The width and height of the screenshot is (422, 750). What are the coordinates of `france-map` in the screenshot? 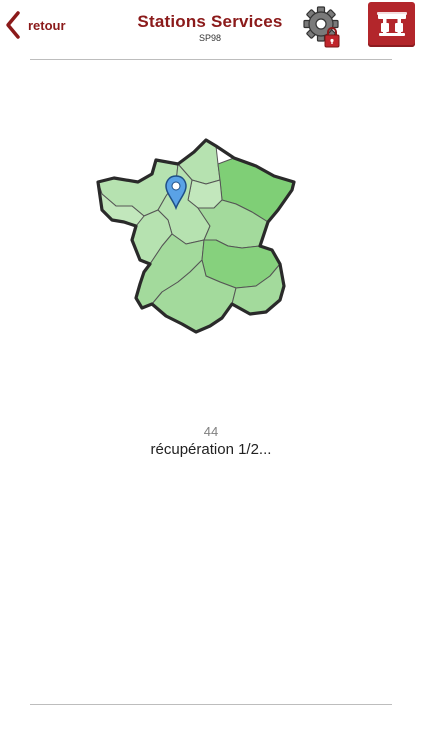 It's located at (199, 239).